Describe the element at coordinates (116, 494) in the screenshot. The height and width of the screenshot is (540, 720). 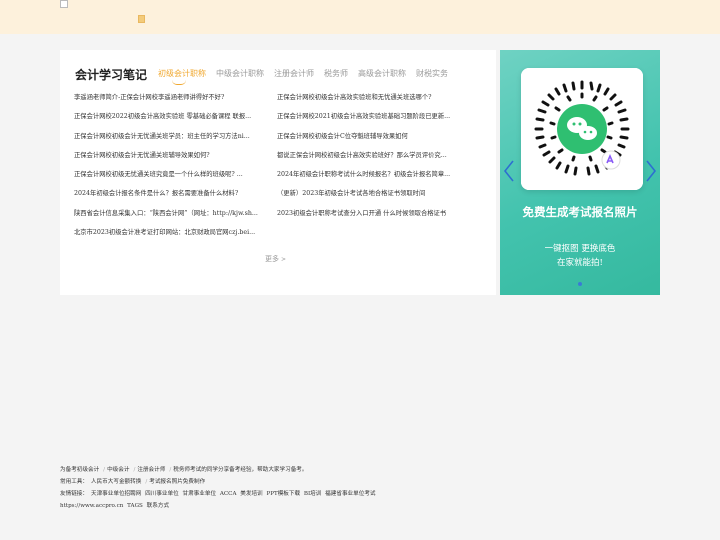
I see `friend-link: 天津事业单位招聘网` at that location.